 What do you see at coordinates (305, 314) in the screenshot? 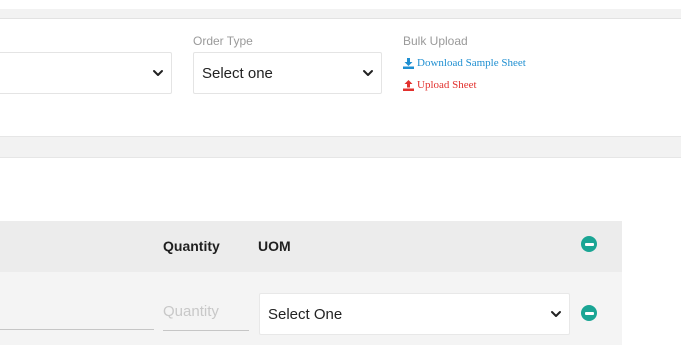
I see `uom-select-value: Select One` at bounding box center [305, 314].